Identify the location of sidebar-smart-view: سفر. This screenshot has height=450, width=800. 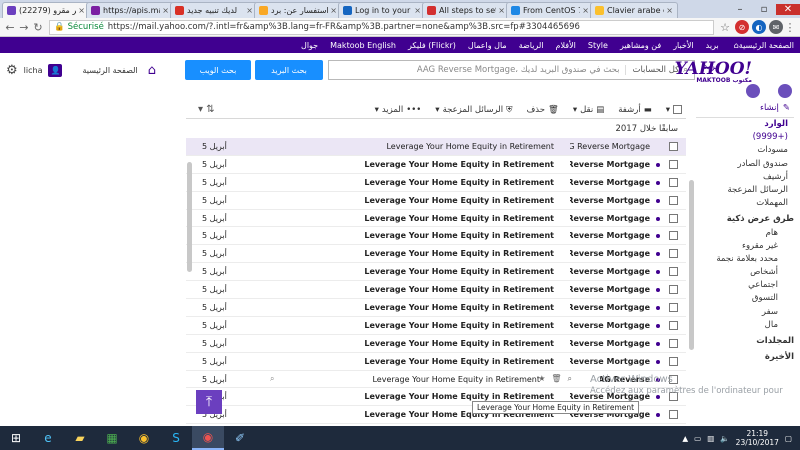
(745, 312).